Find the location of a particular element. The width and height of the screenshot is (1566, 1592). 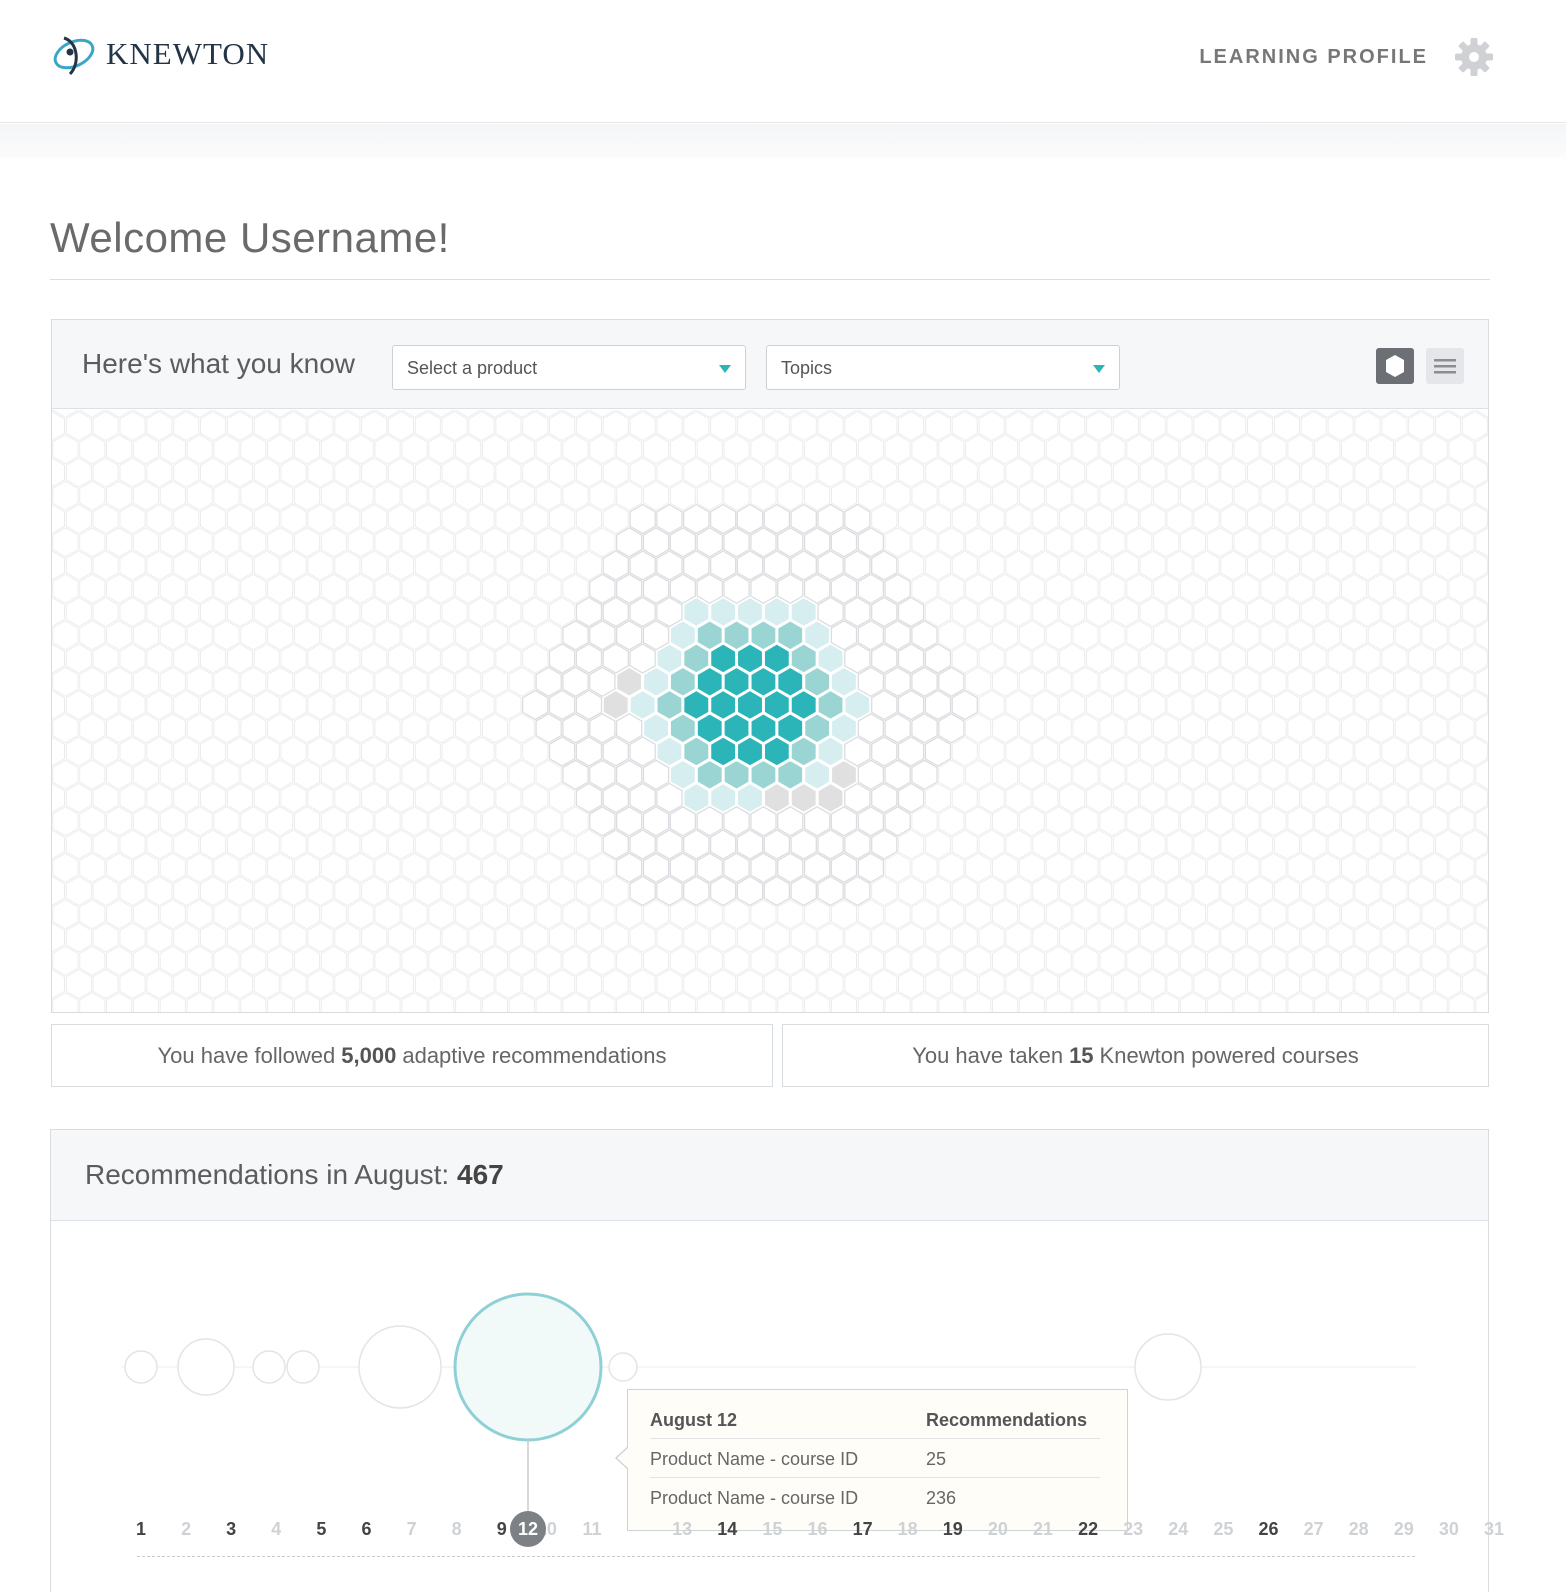

day-label-13: 13 is located at coordinates (682, 1529).